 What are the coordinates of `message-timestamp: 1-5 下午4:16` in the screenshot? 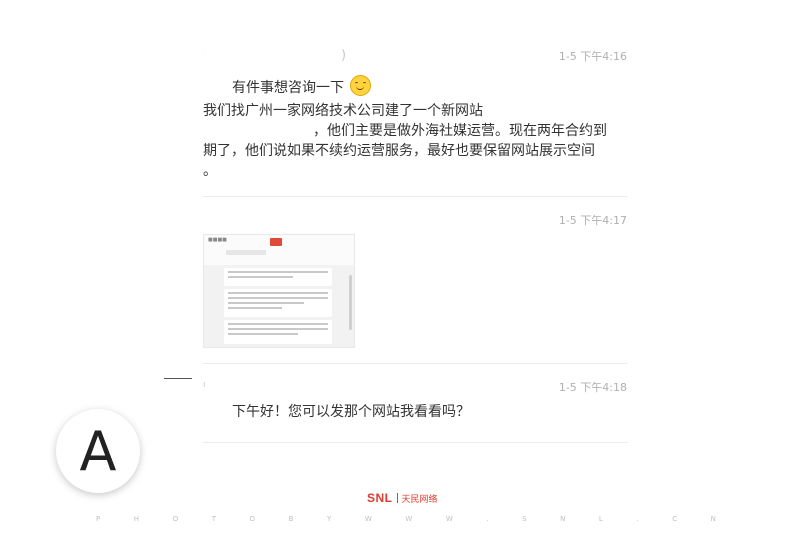 It's located at (592, 56).